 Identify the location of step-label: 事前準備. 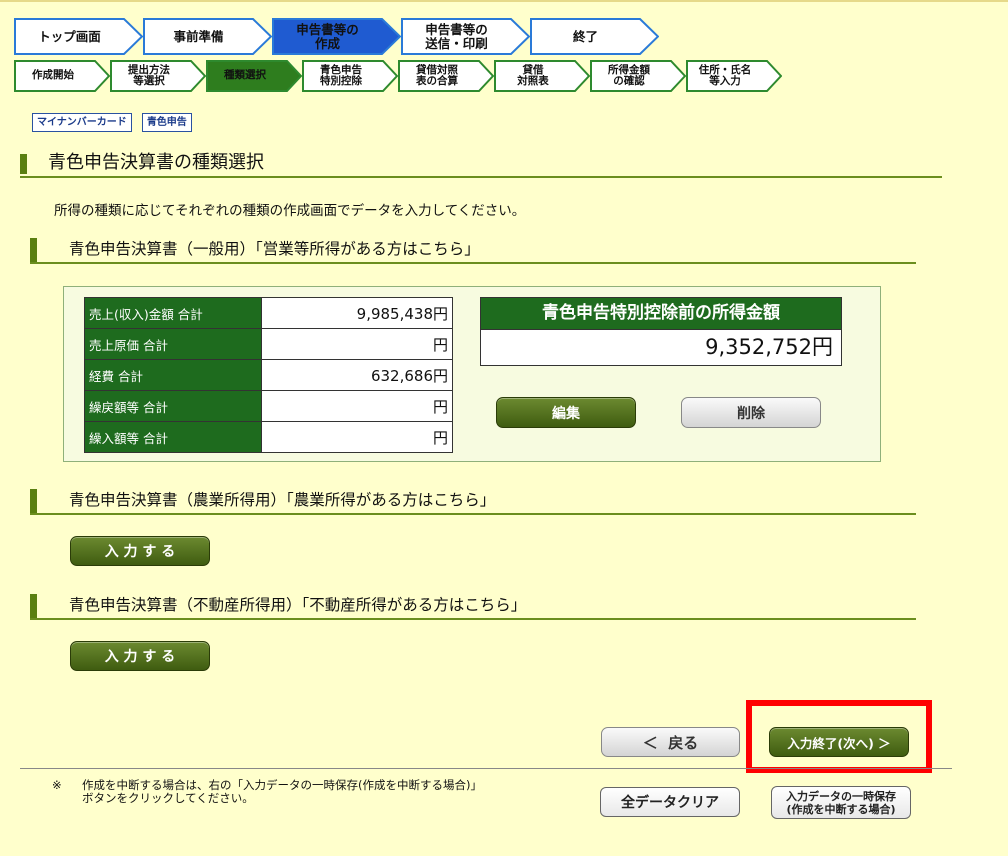
(198, 36).